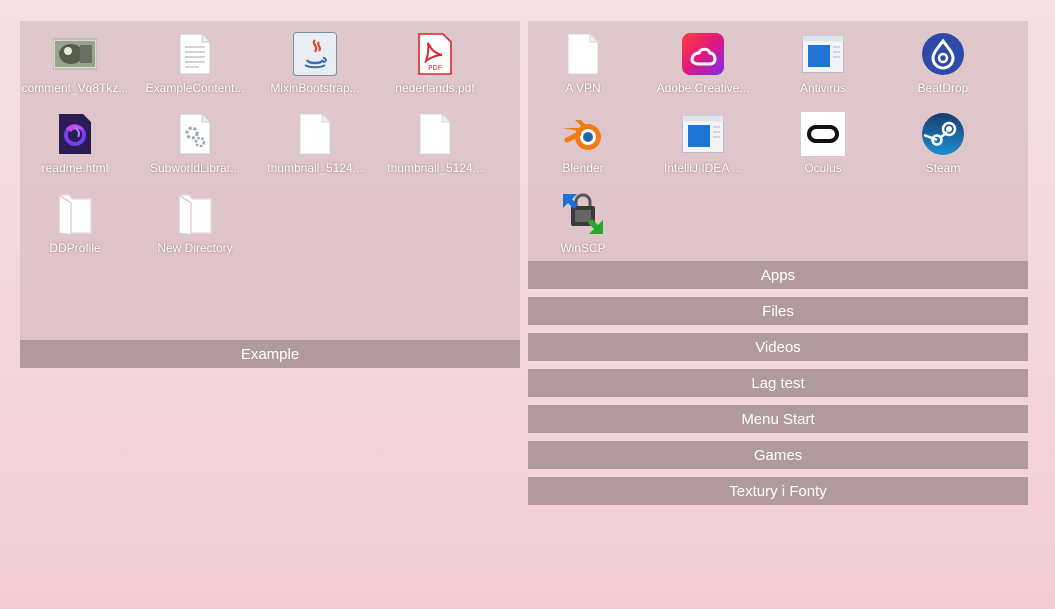  I want to click on fence-title-example: Example, so click(270, 354).